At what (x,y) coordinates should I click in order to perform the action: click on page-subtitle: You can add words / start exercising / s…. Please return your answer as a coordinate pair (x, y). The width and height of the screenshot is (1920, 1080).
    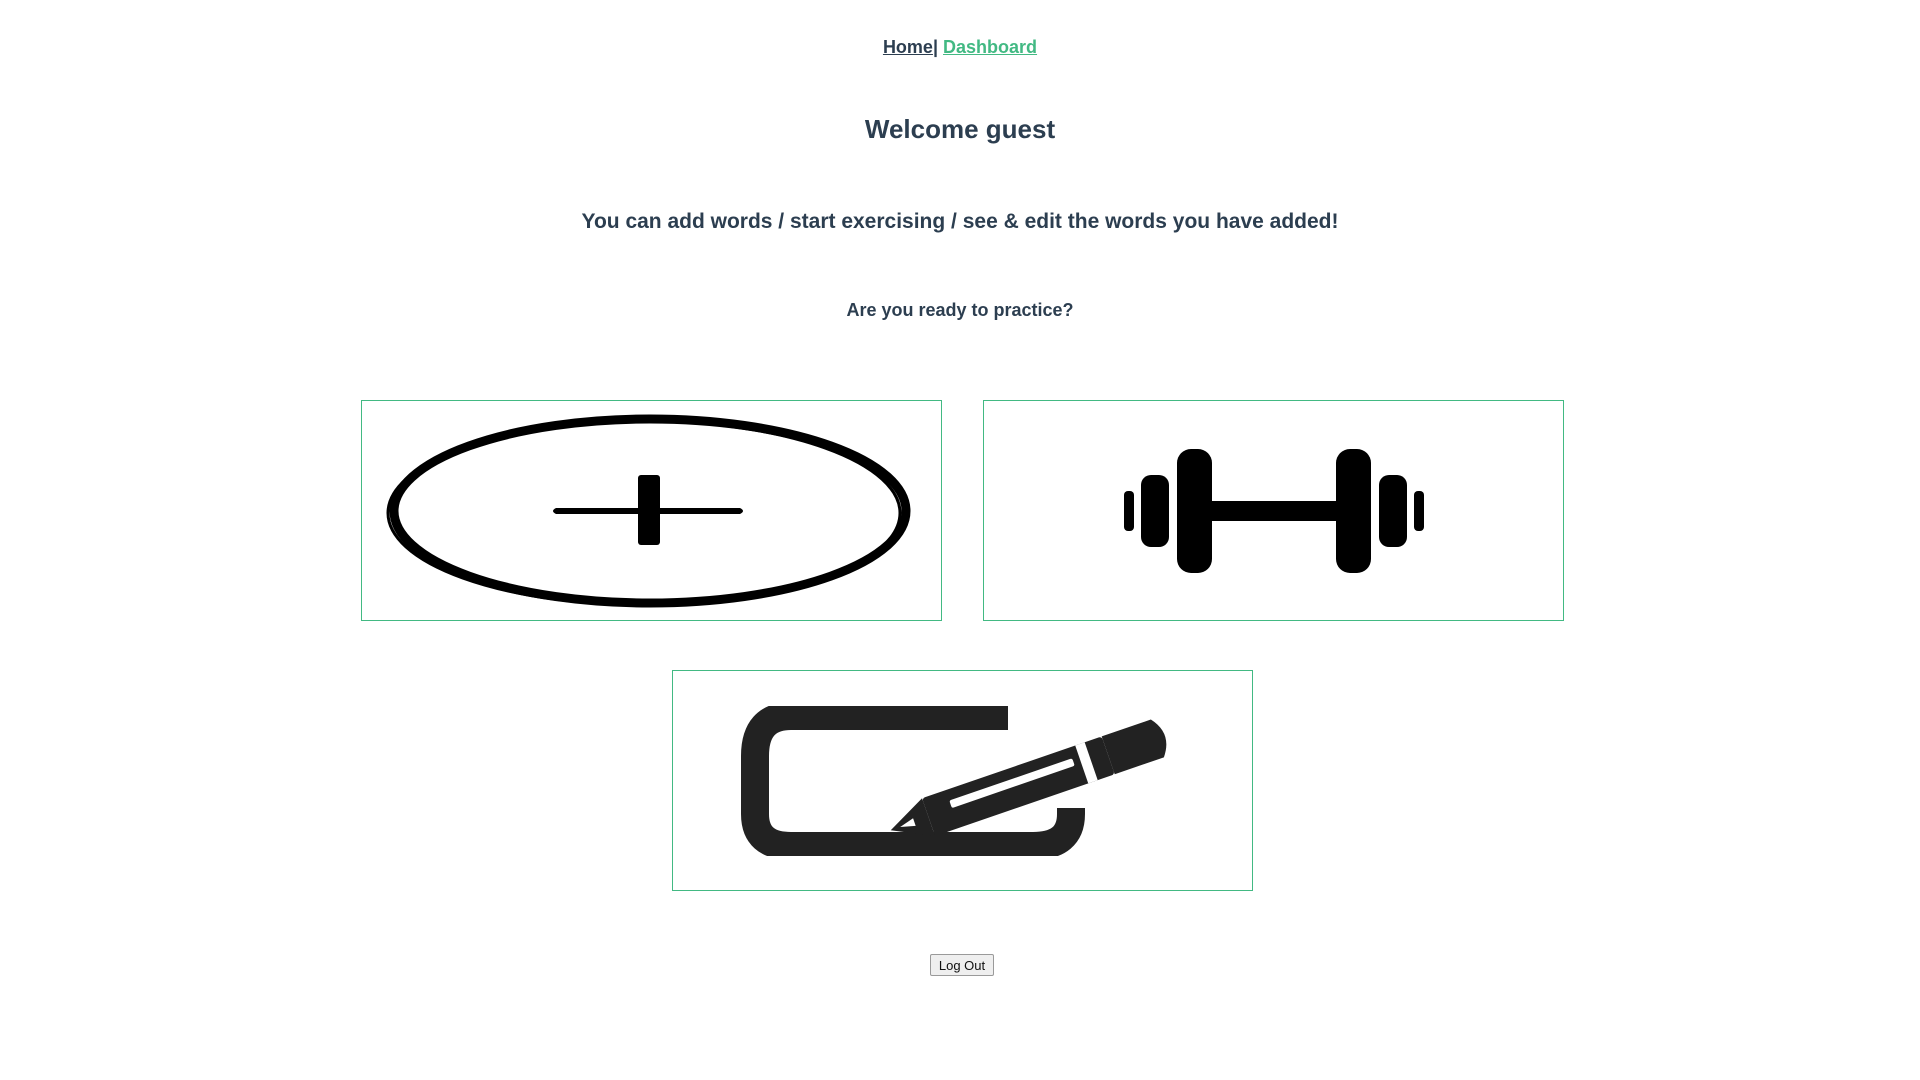
    Looking at the image, I should click on (960, 221).